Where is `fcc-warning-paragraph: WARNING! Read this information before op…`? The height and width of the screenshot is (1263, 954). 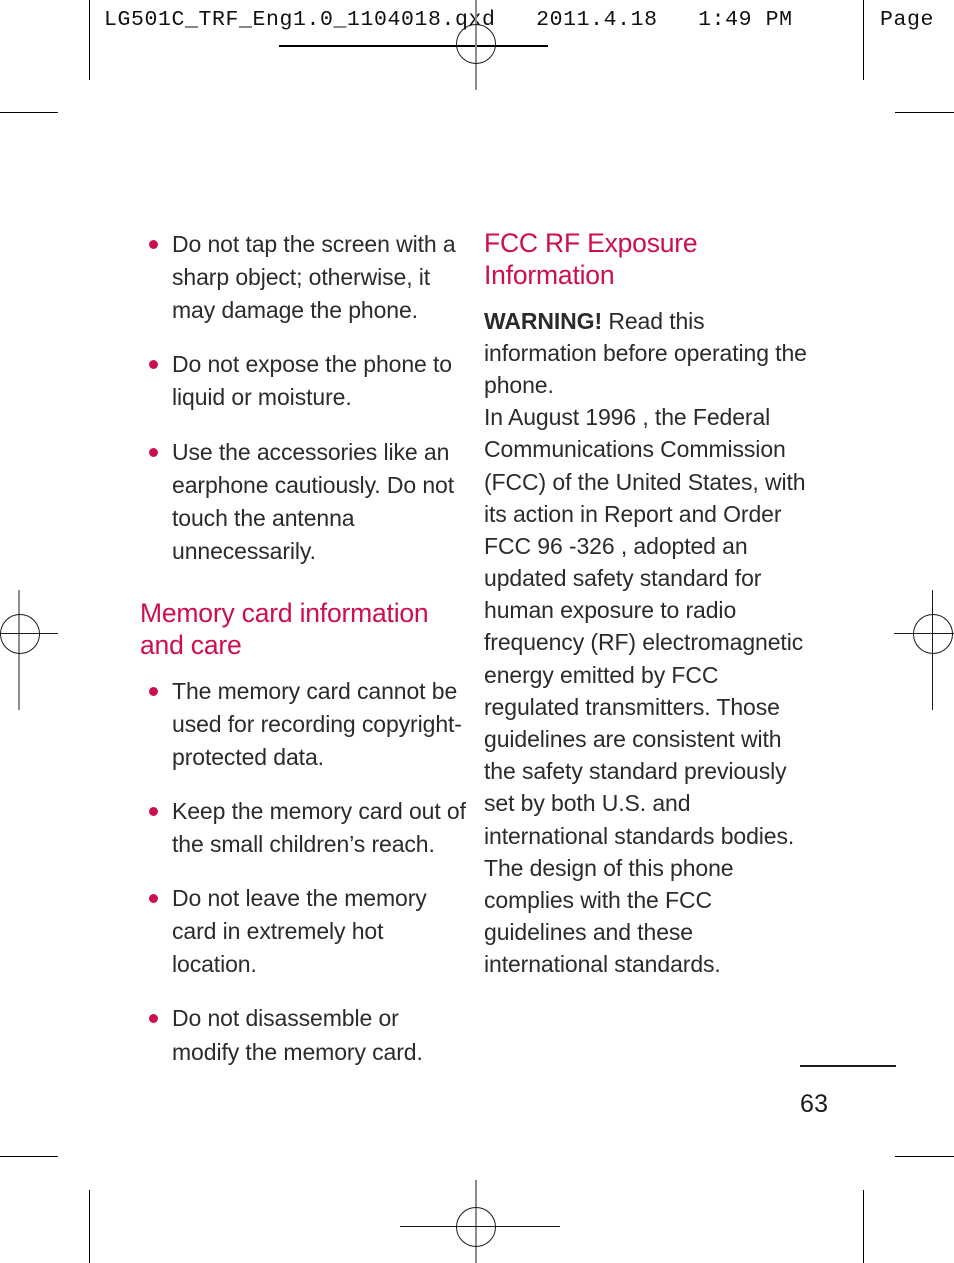
fcc-warning-paragraph: WARNING! Read this information before op… is located at coordinates (646, 353).